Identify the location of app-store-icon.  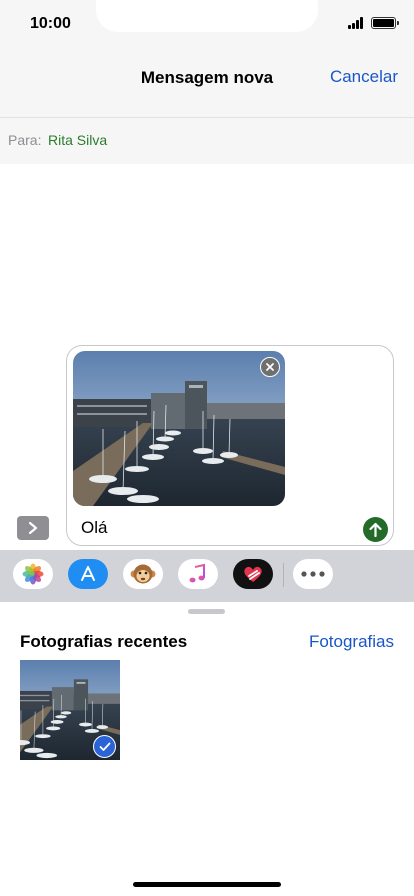
(88, 573).